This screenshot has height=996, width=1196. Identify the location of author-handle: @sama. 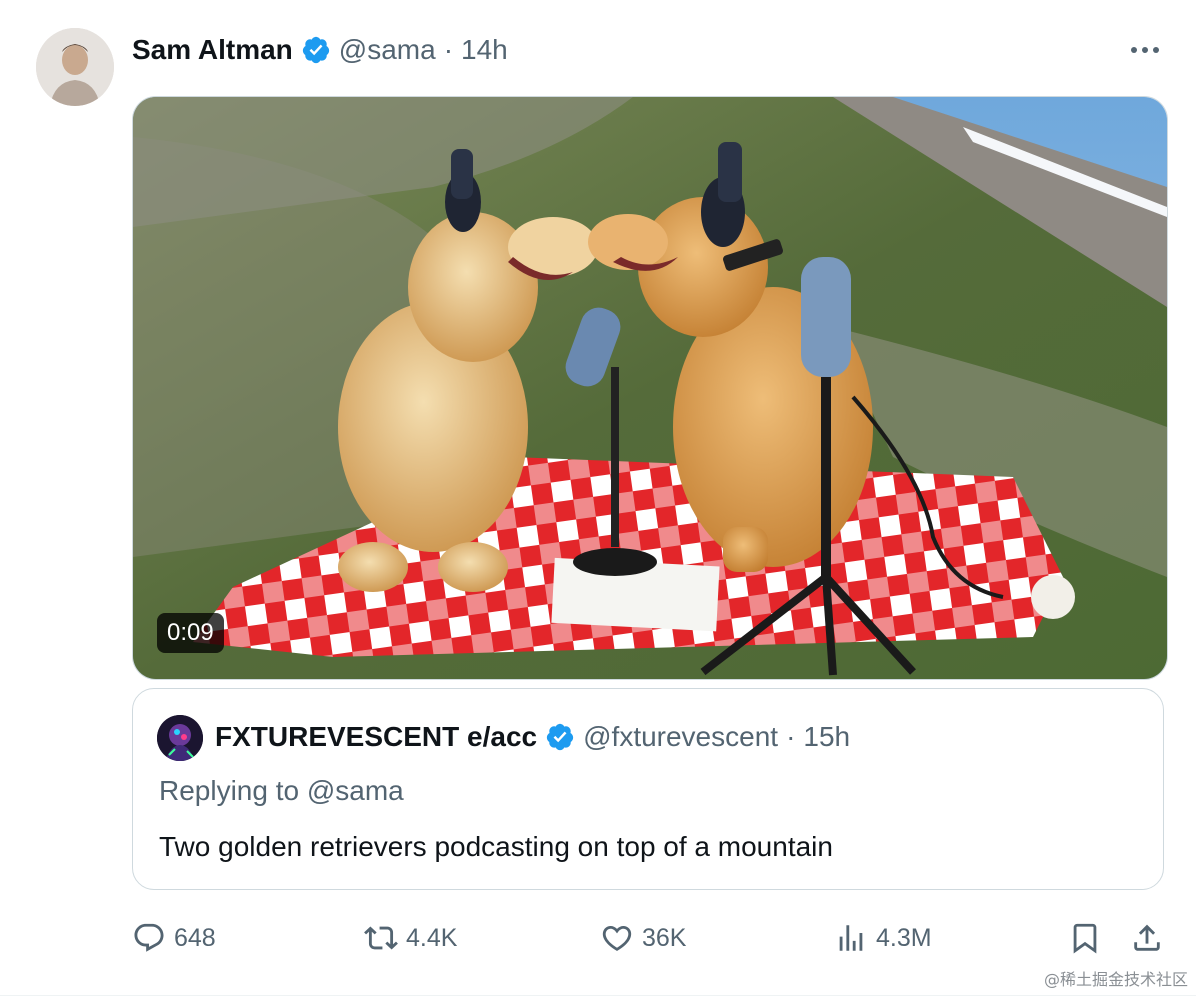
(387, 50).